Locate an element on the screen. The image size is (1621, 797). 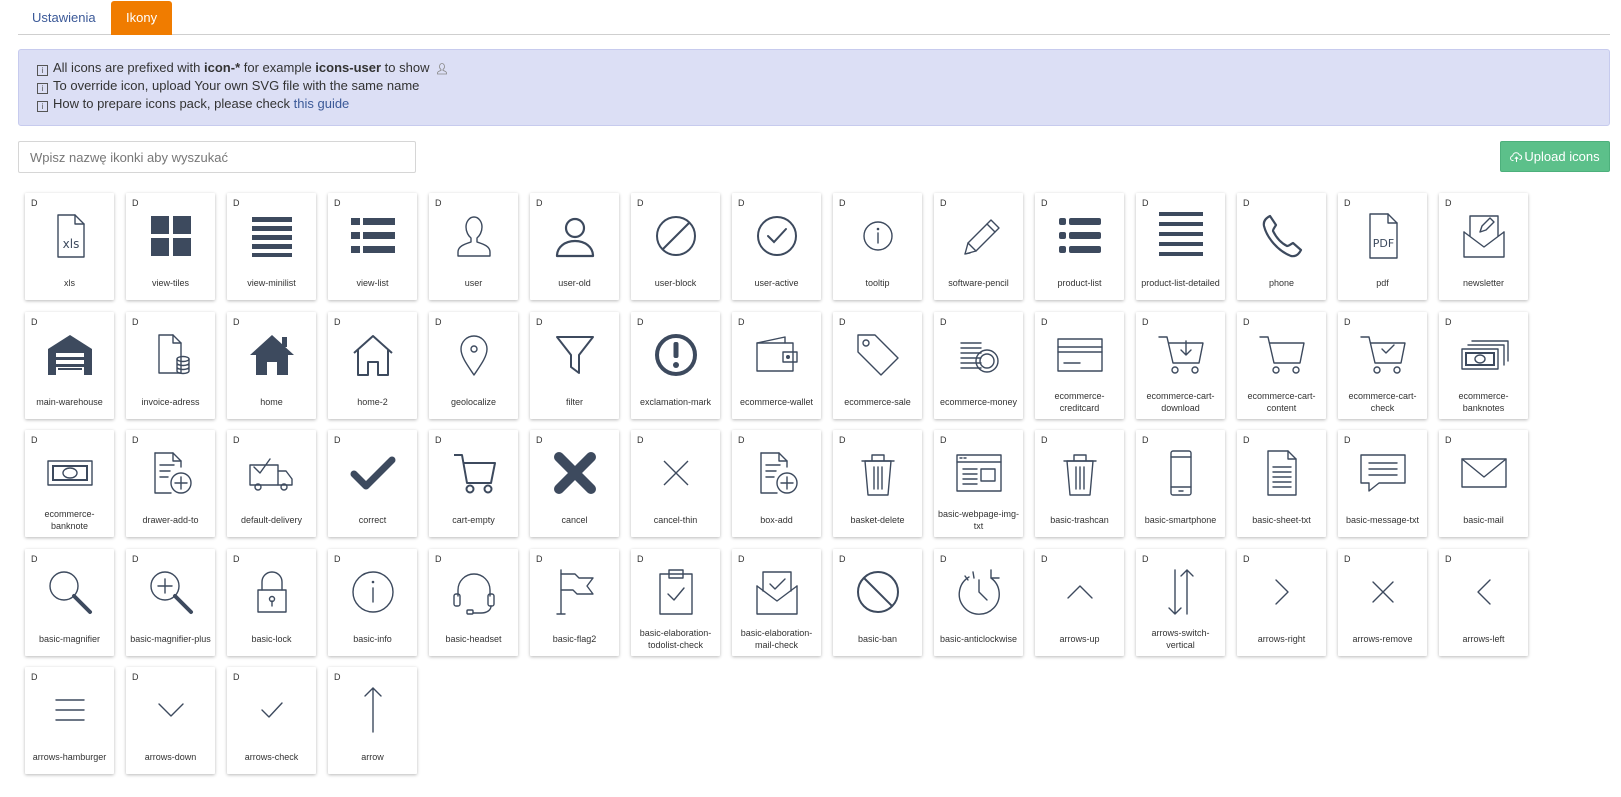
upload-icons-button: Upload icons is located at coordinates (1555, 156).